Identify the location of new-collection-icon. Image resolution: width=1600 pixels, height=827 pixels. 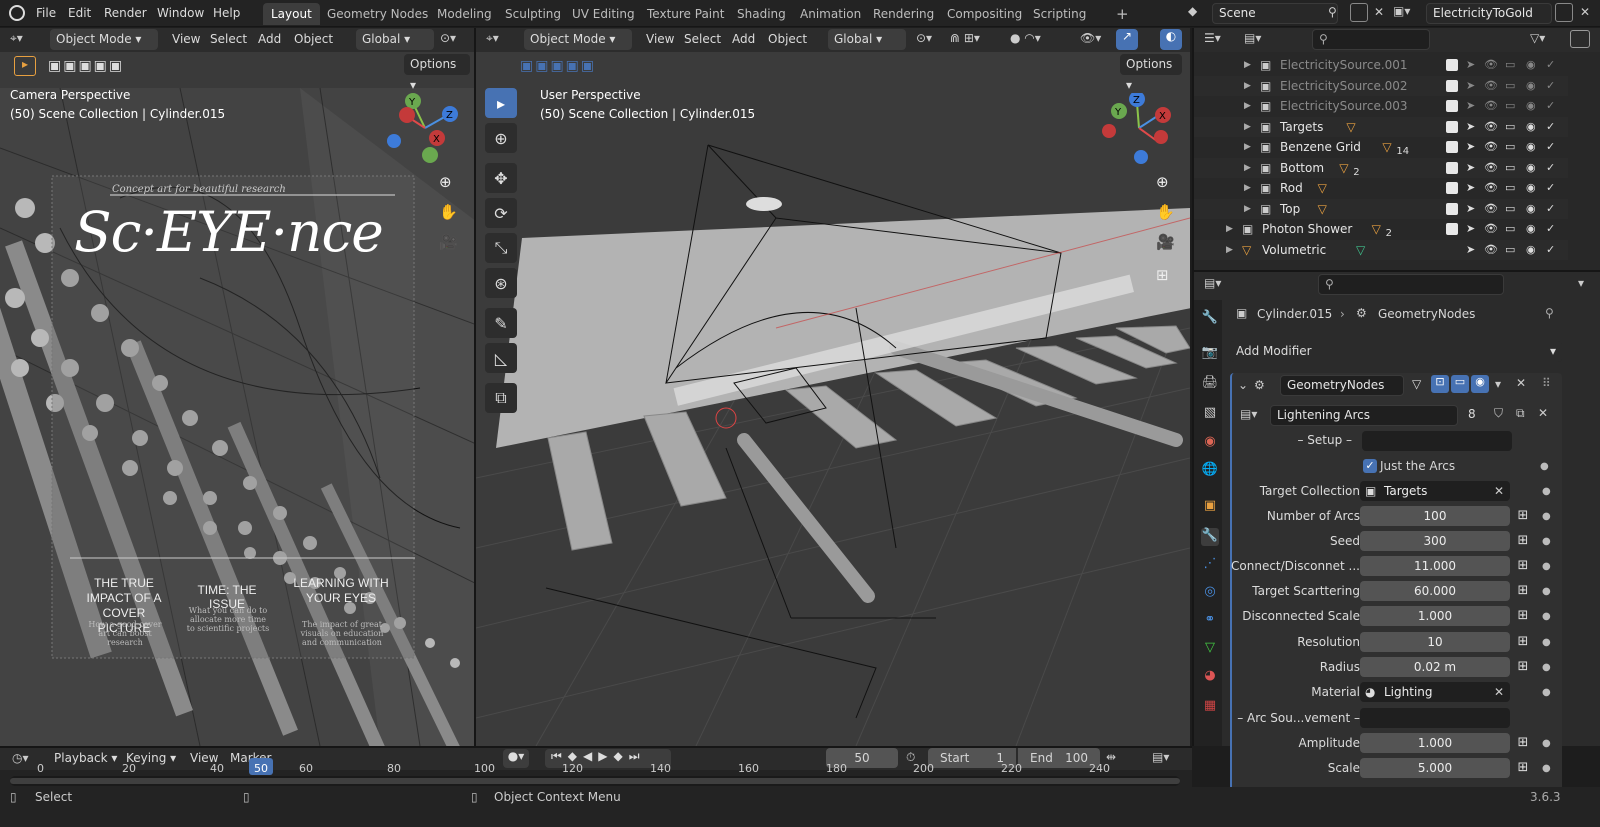
(1580, 39).